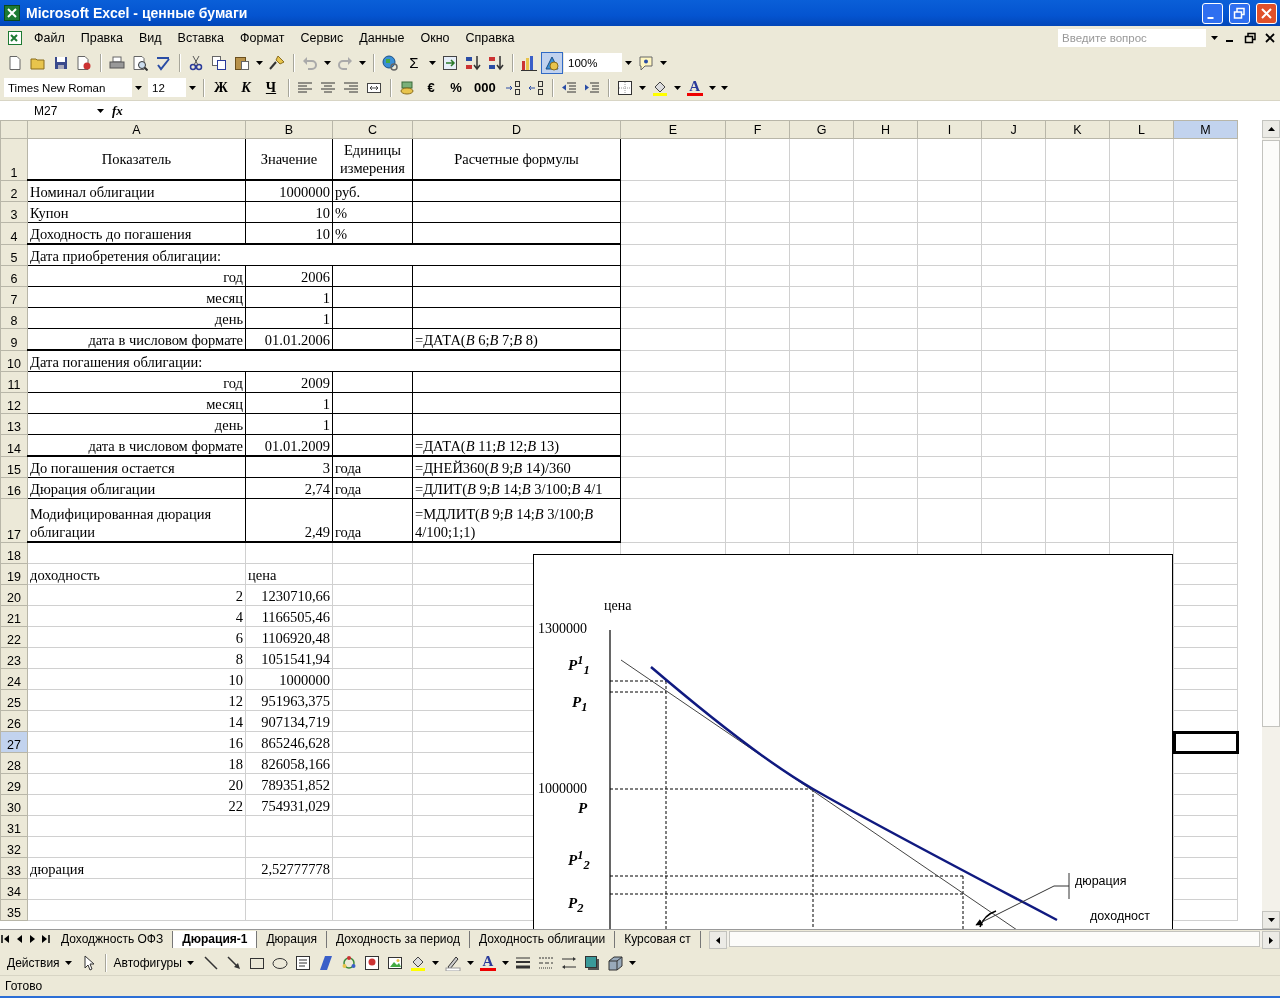 Image resolution: width=1280 pixels, height=998 pixels. What do you see at coordinates (593, 62) in the screenshot?
I see `zoom-field: 100%` at bounding box center [593, 62].